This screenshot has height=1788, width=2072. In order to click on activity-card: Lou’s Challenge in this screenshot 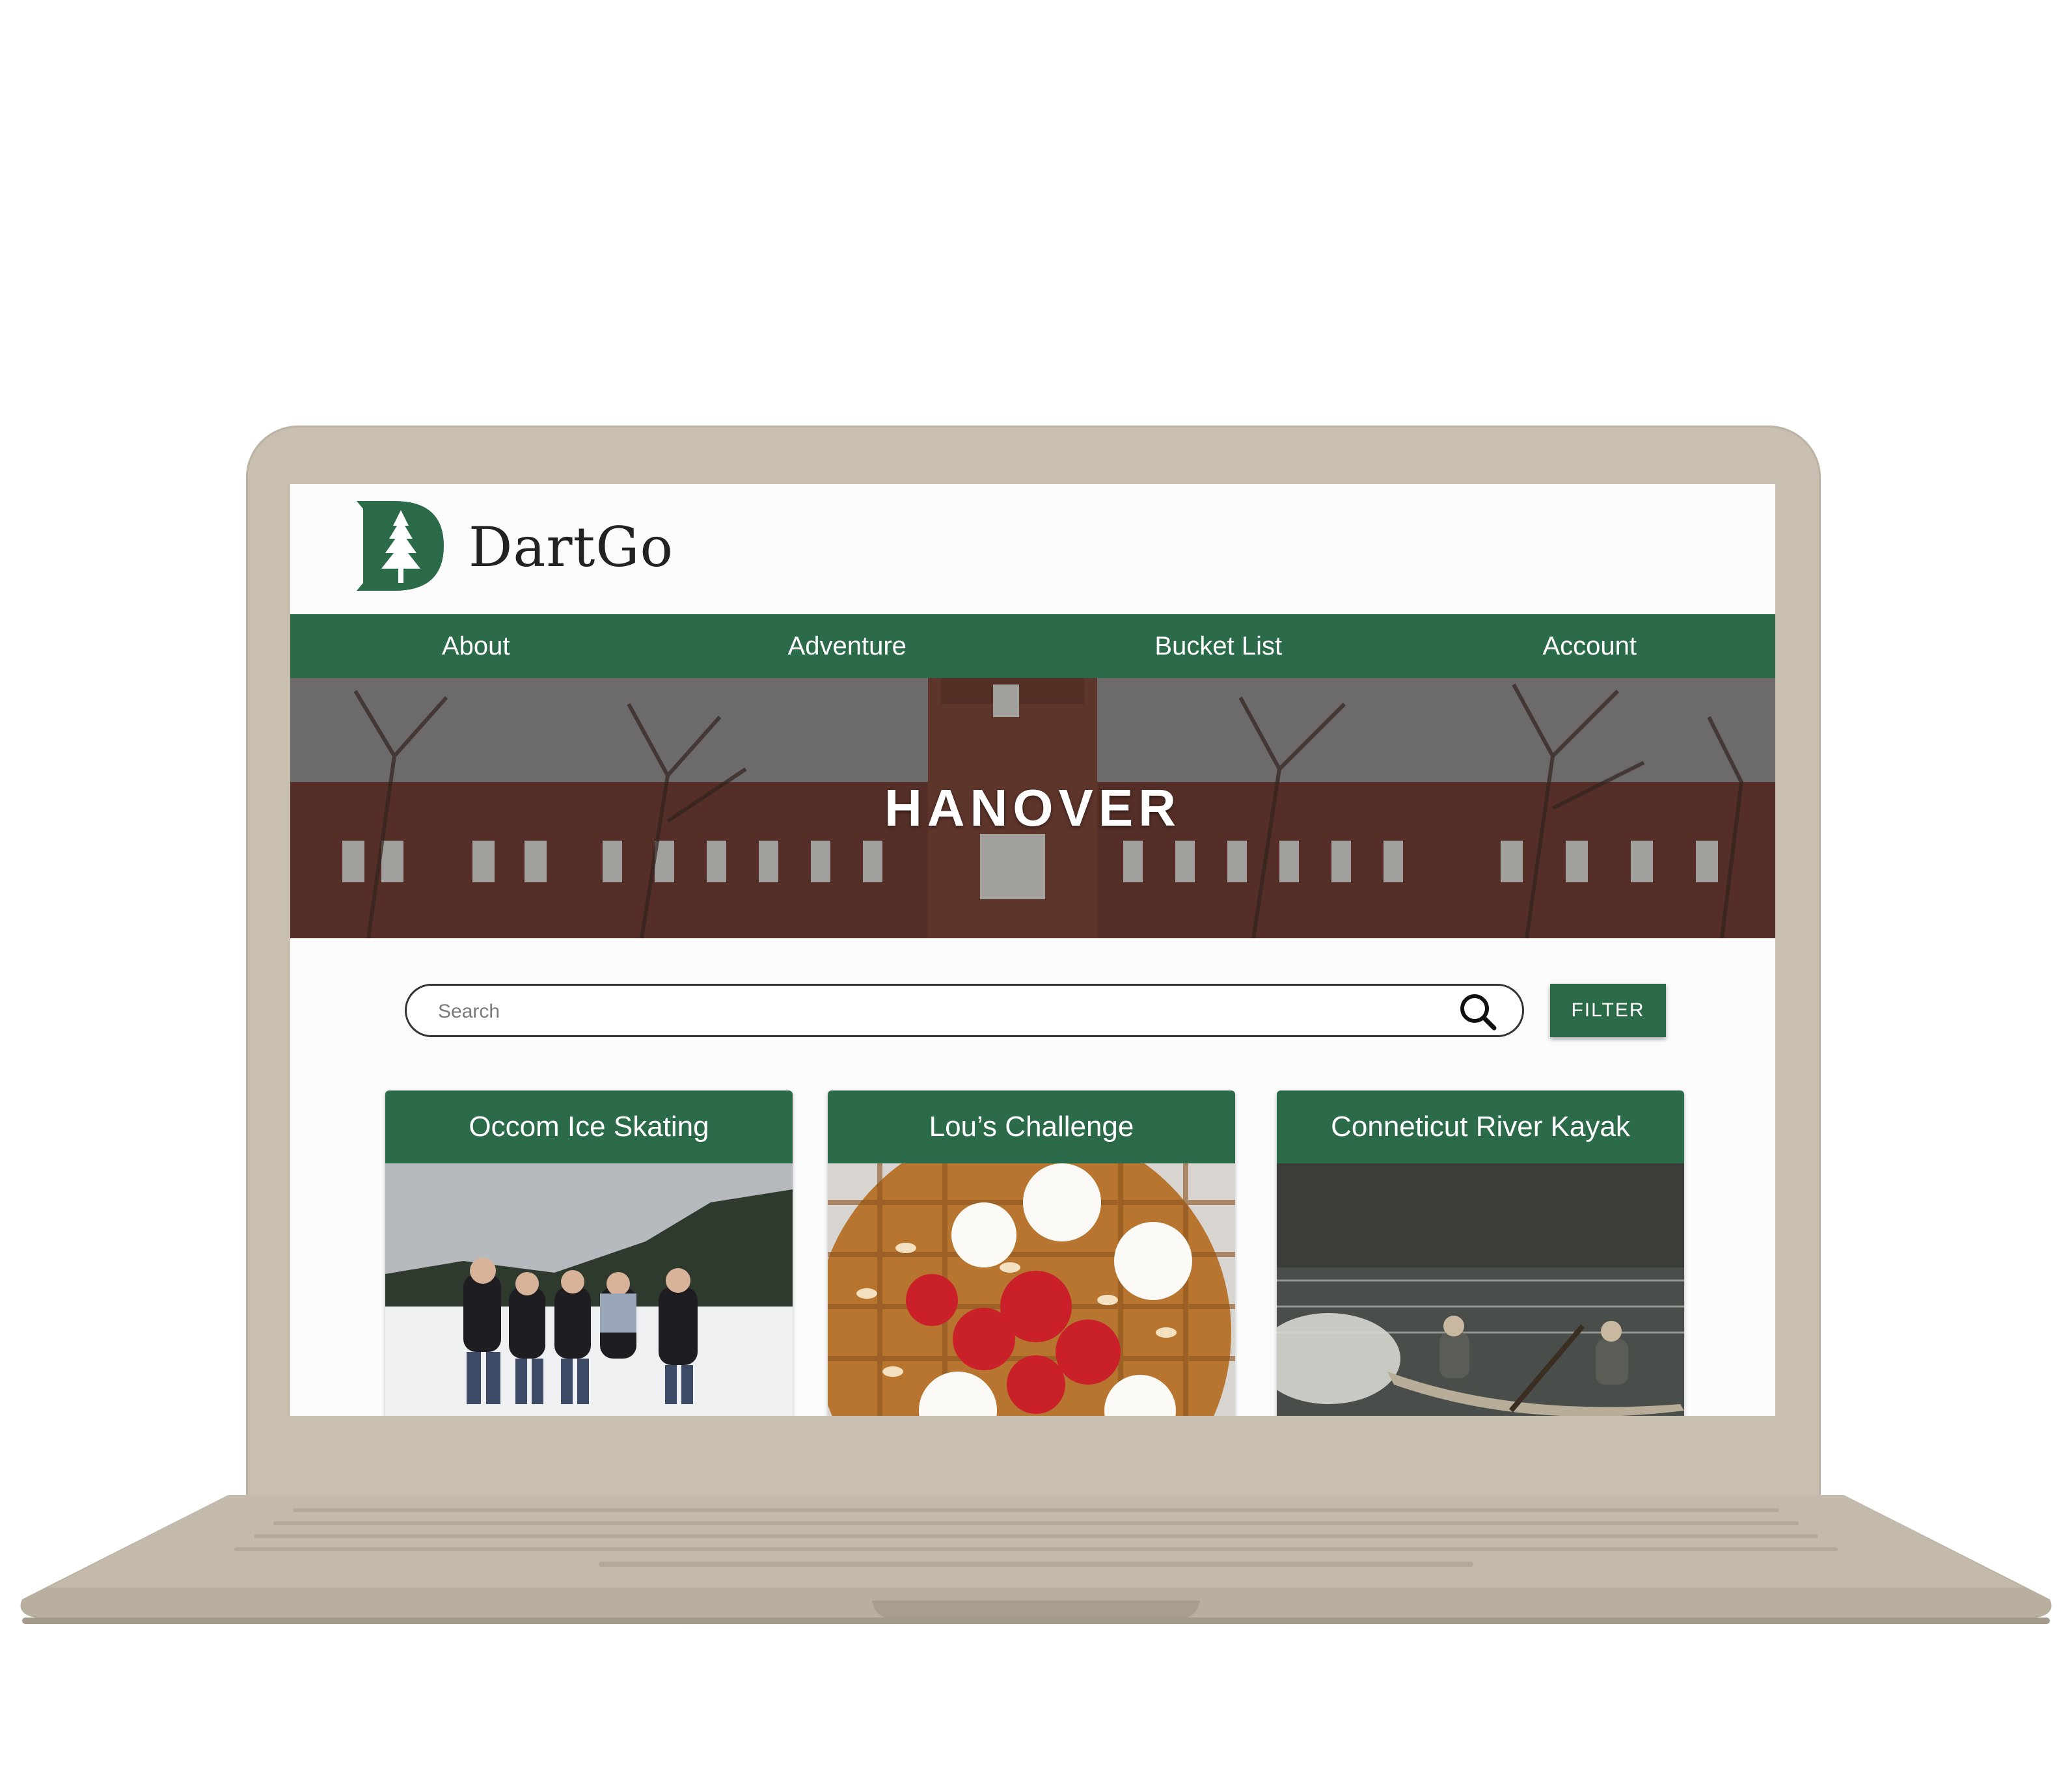, I will do `click(1031, 1253)`.